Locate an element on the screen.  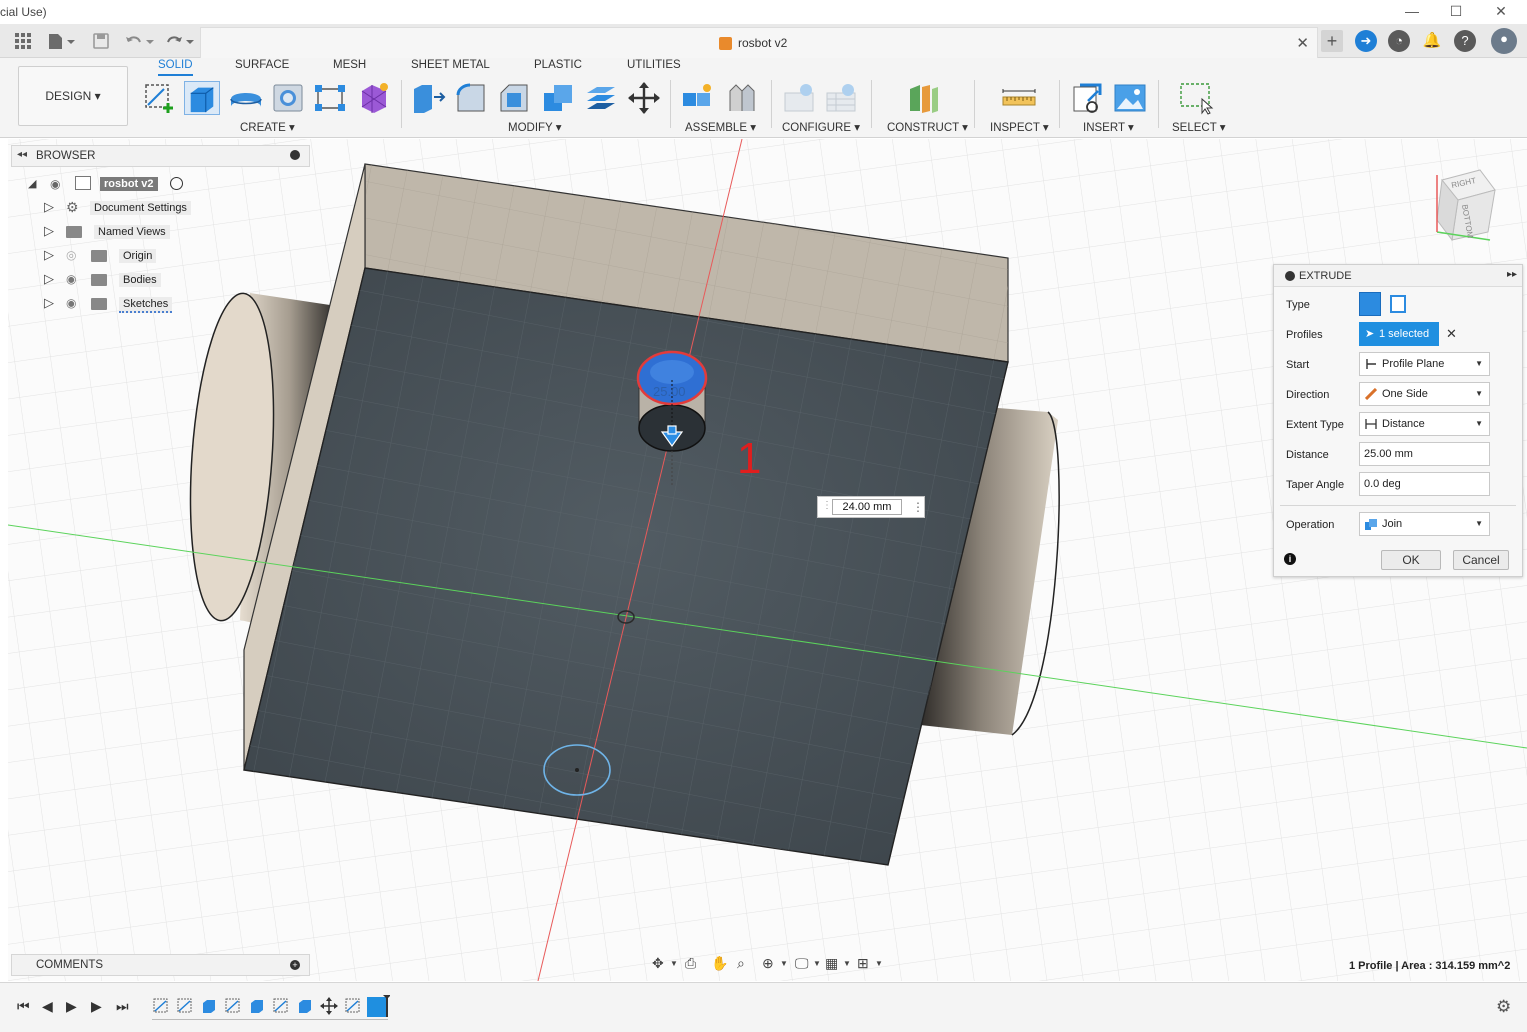
configure-rule-icon is located at coordinates (842, 98).